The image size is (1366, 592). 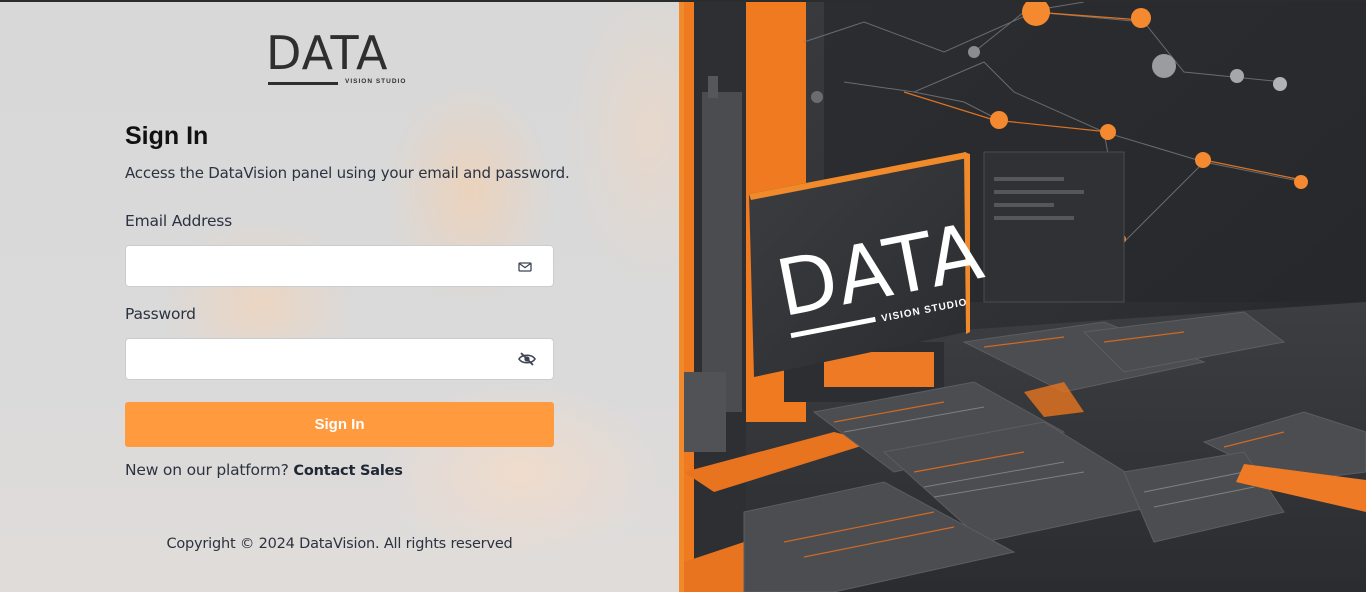 What do you see at coordinates (207, 470) in the screenshot?
I see `signup-prompt-text: New on our platform?` at bounding box center [207, 470].